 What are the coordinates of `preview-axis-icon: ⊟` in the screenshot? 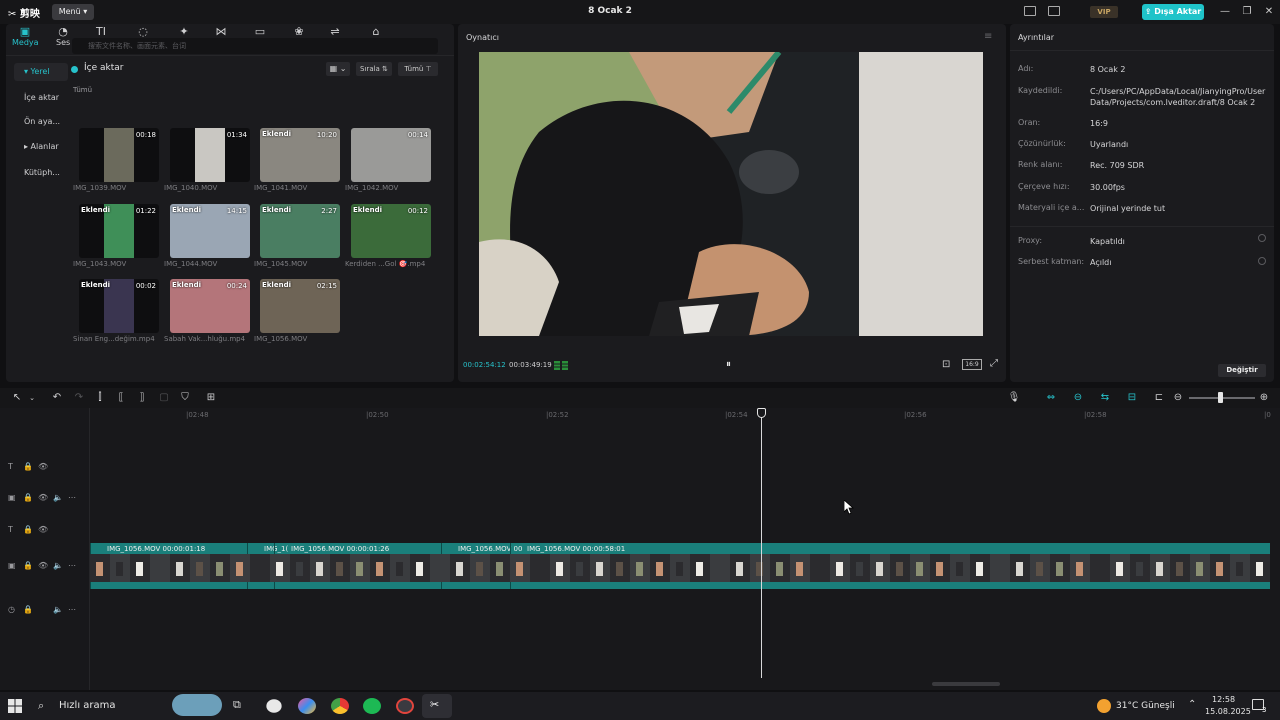 It's located at (1132, 398).